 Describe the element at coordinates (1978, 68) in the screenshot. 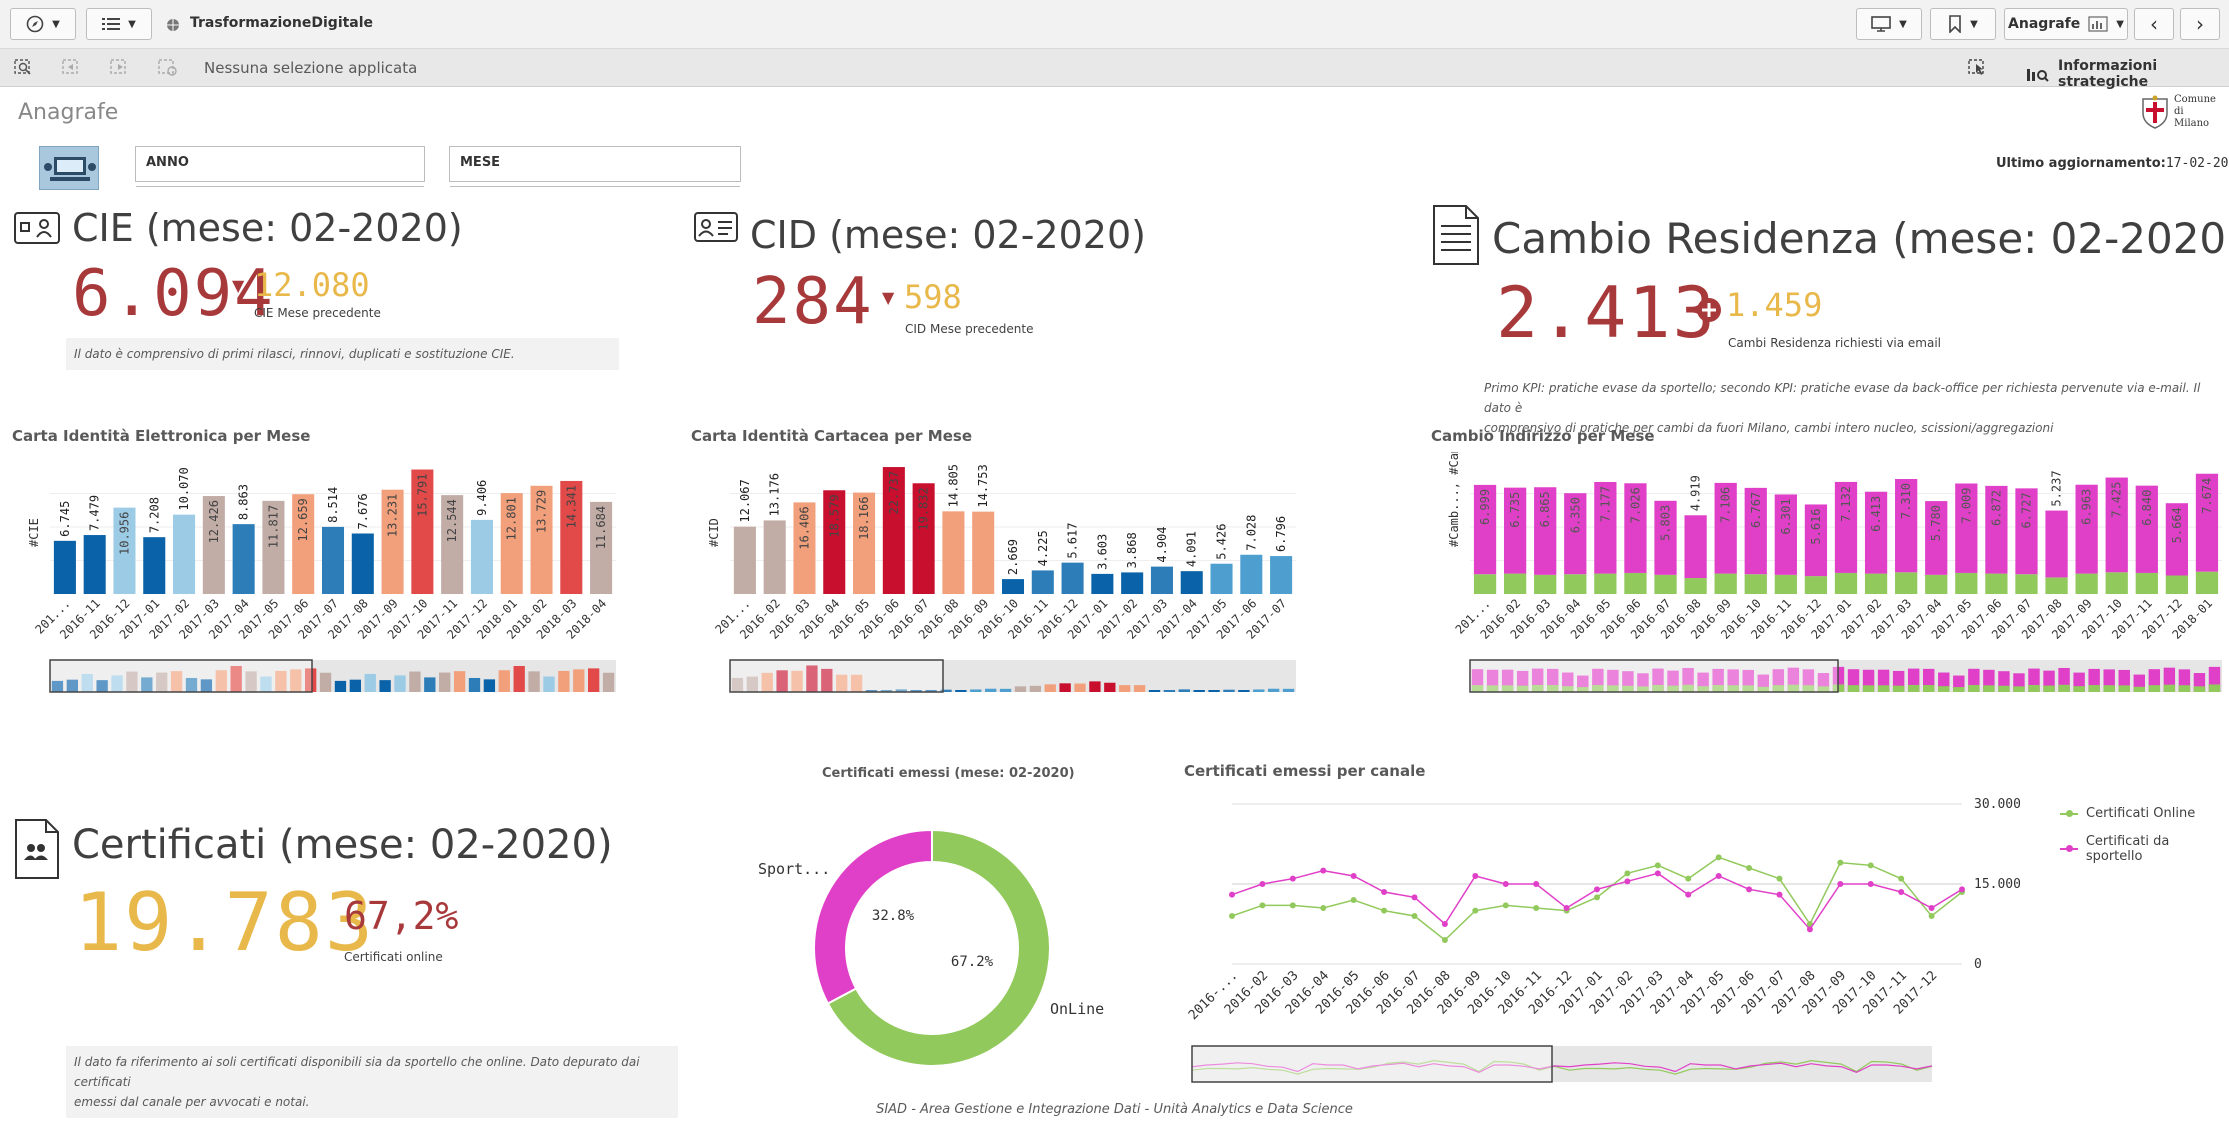

I see `selection-tool-icon` at that location.